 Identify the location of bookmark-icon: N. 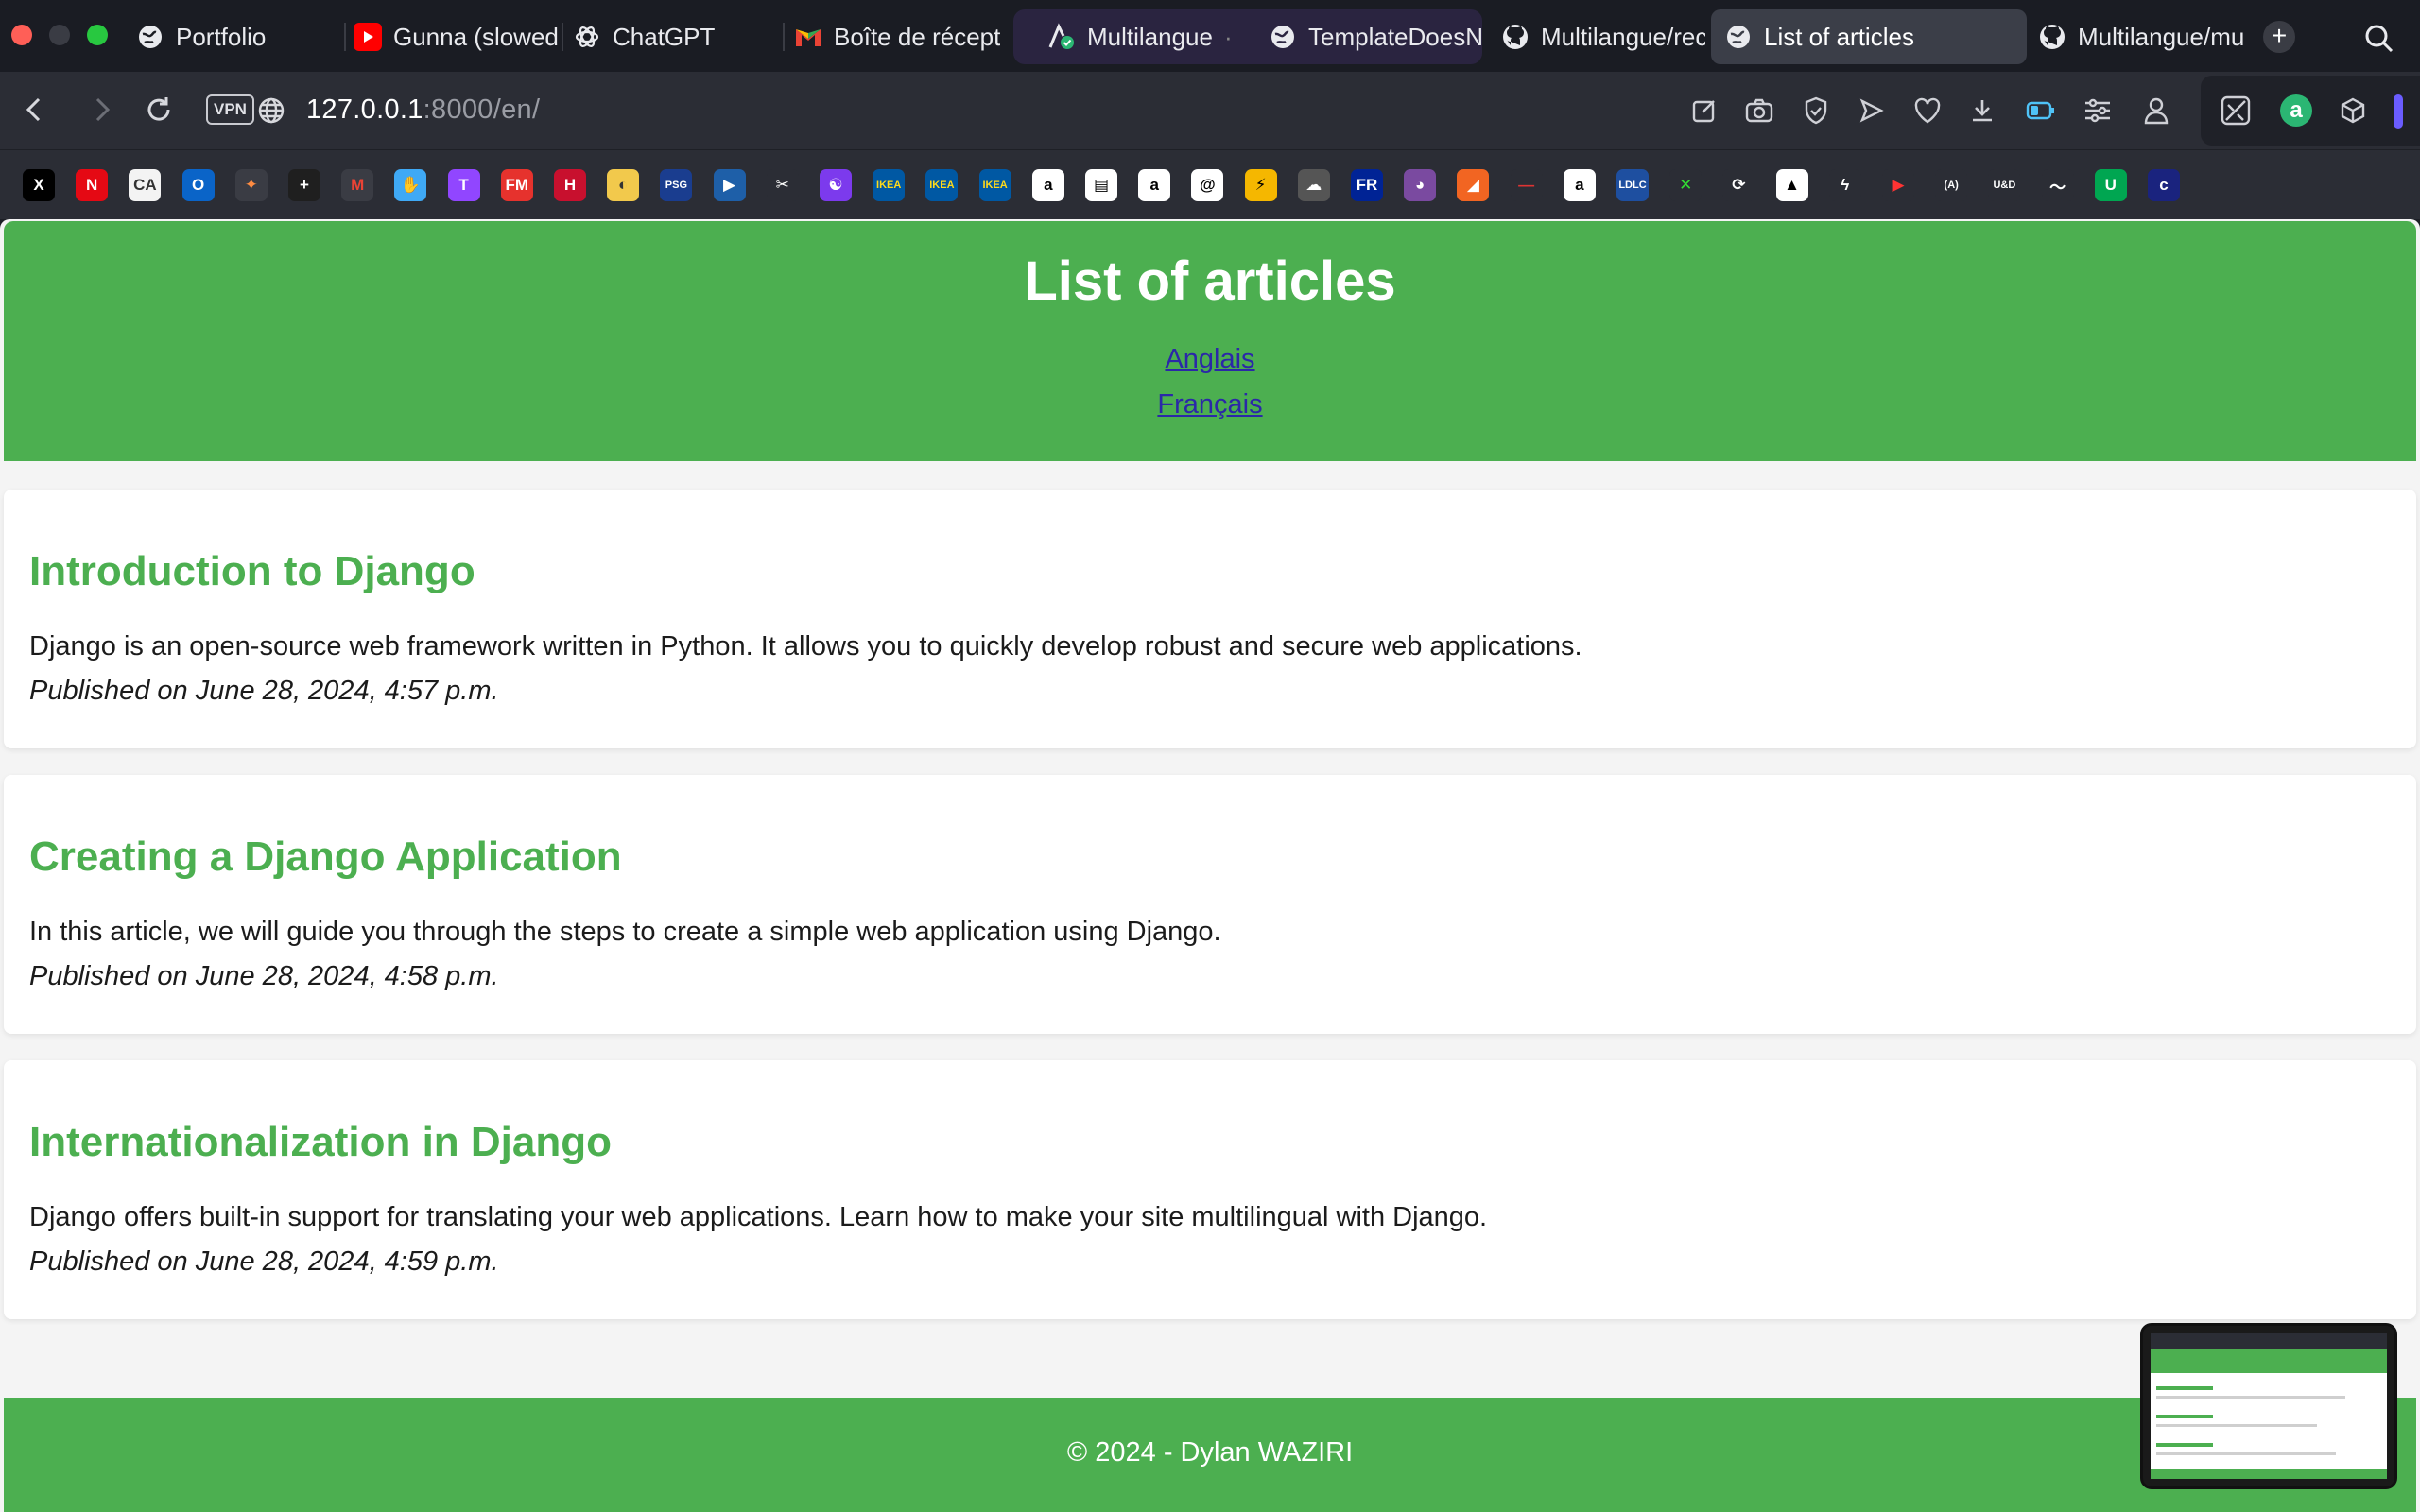
(92, 185).